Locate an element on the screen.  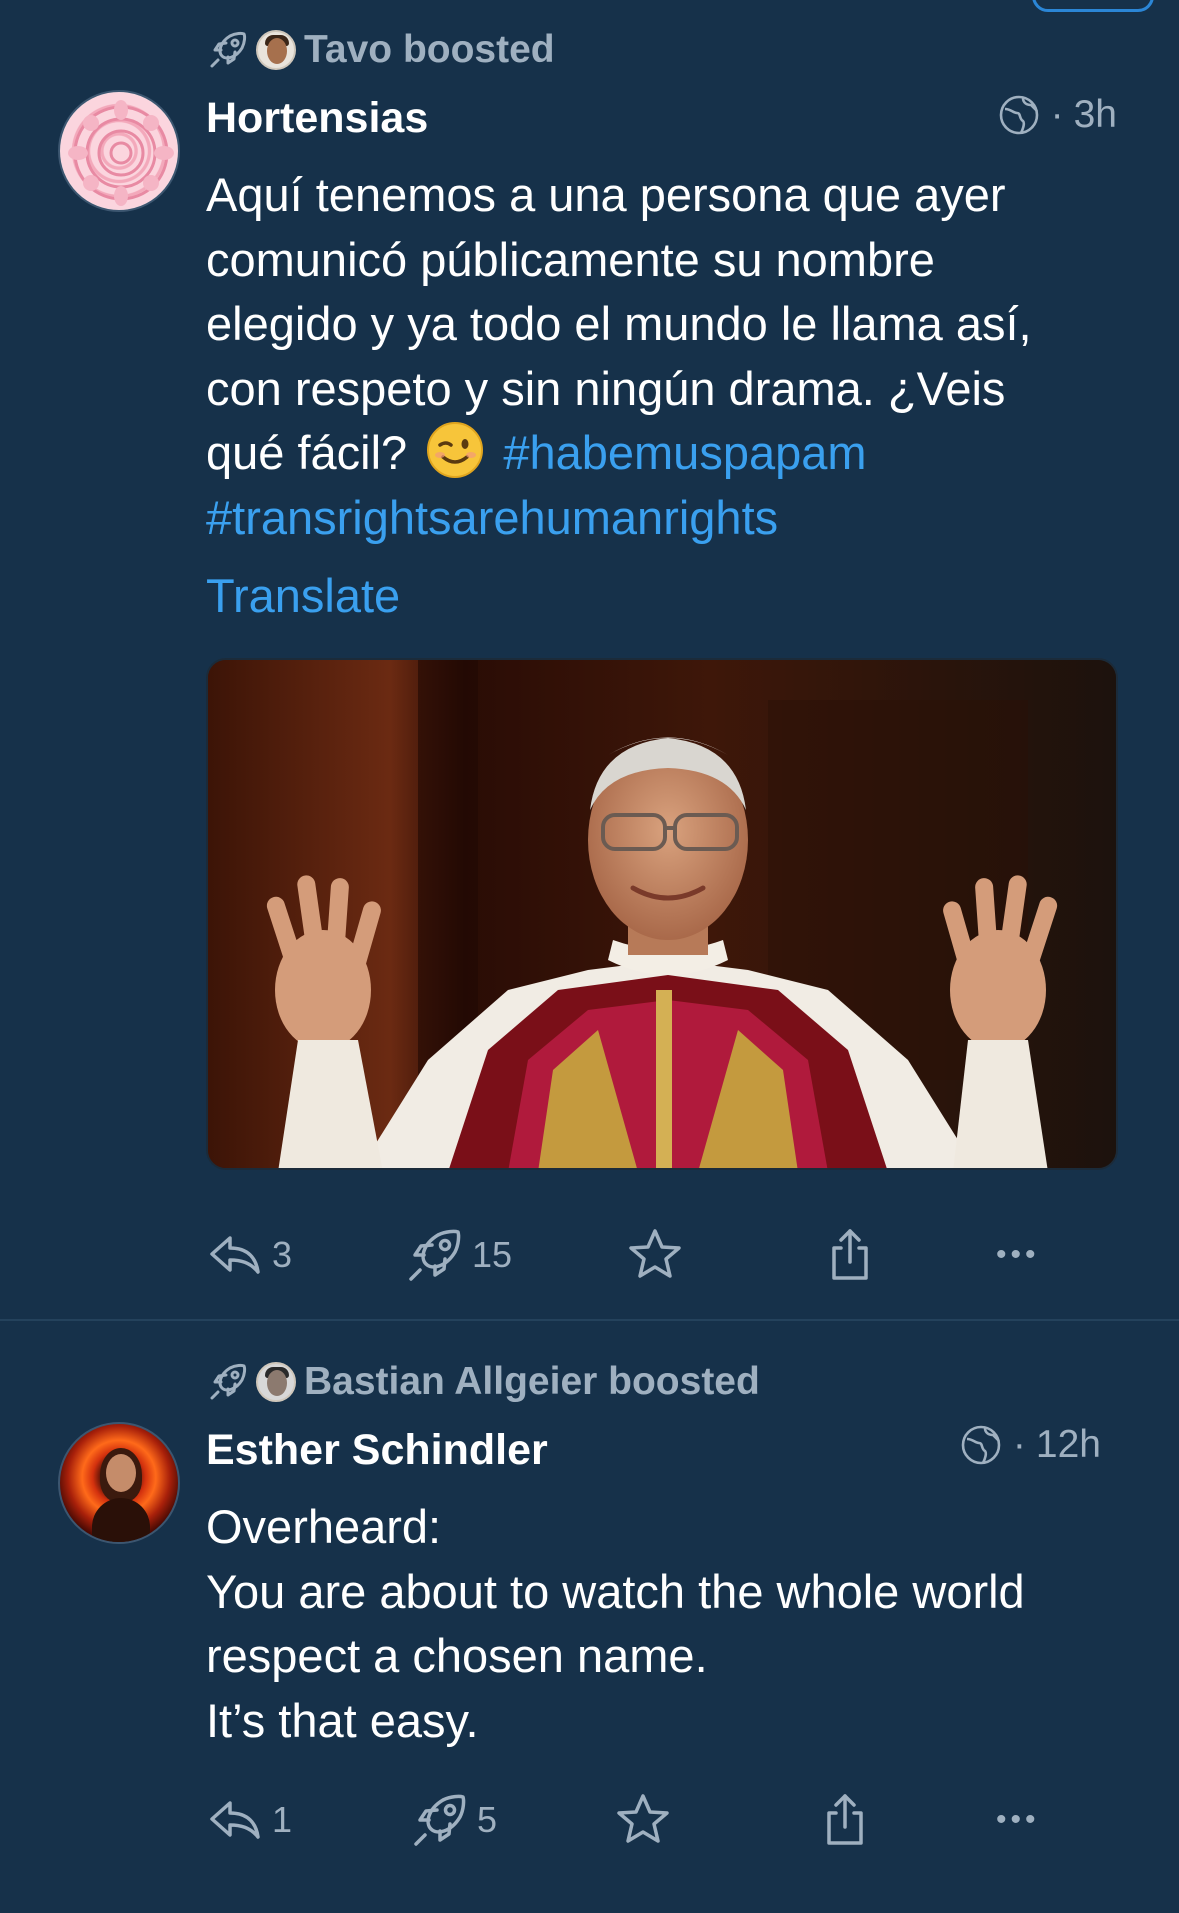
boost-attribution: Tavo boosted is located at coordinates (381, 50).